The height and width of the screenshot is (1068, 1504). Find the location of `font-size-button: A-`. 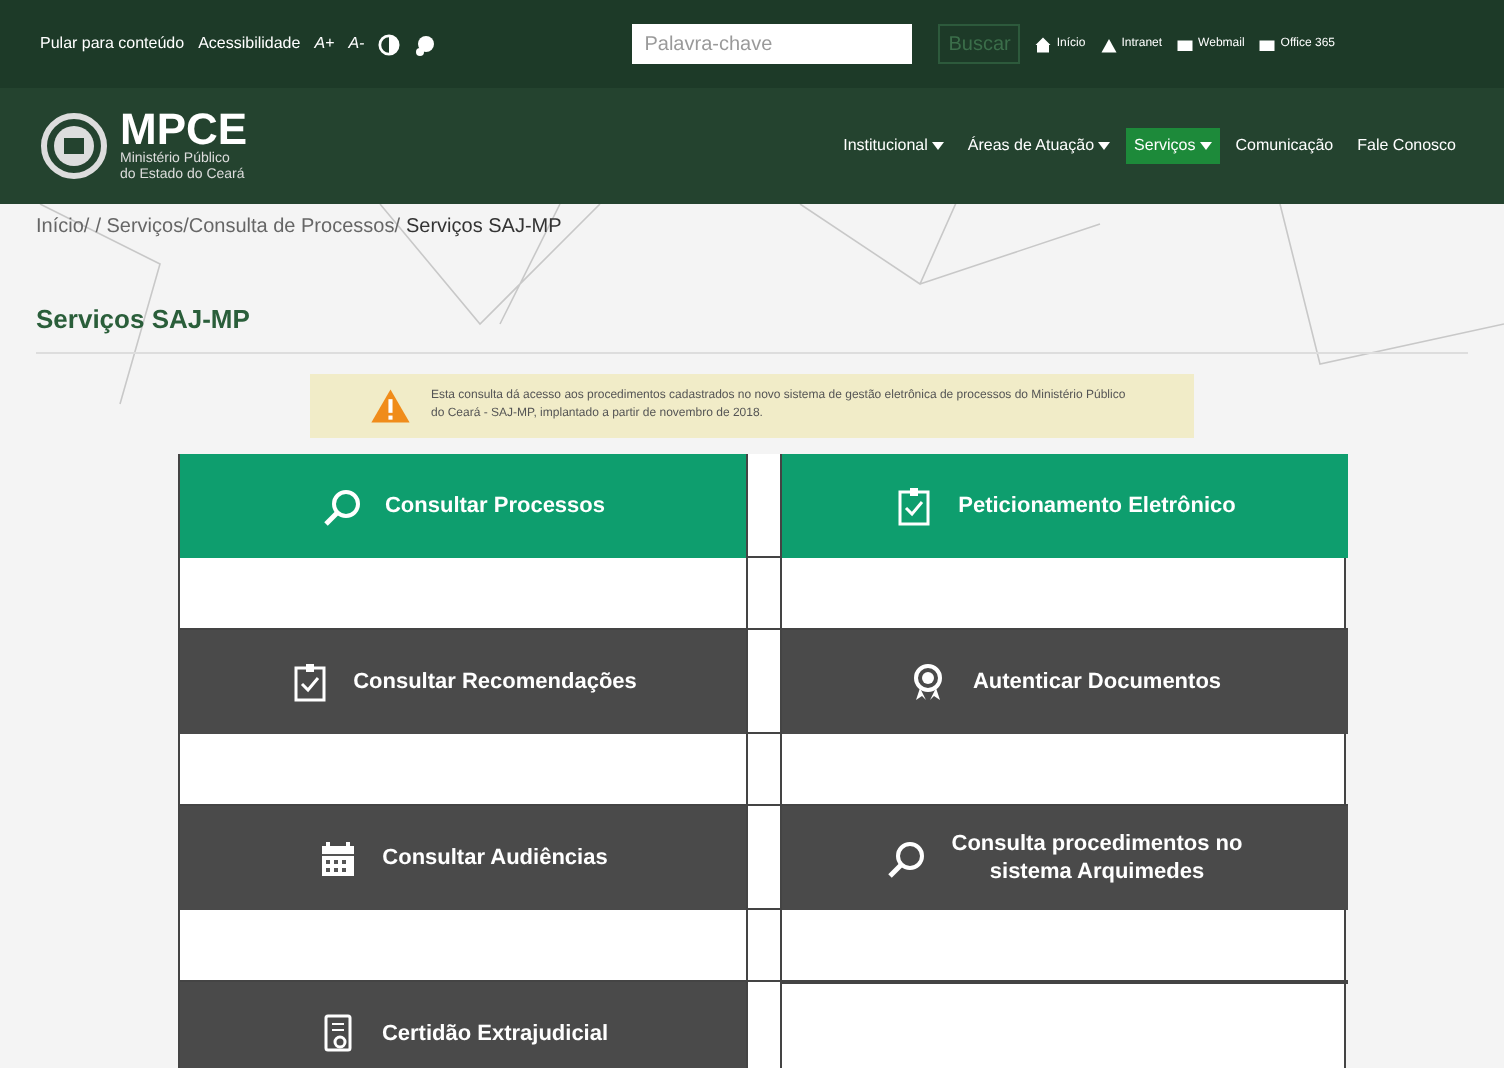

font-size-button: A- is located at coordinates (356, 44).